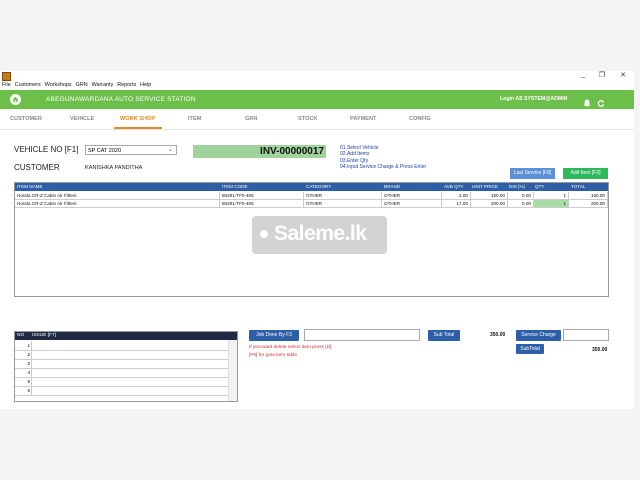 The width and height of the screenshot is (640, 480). I want to click on tab-item: ITEM, so click(194, 119).